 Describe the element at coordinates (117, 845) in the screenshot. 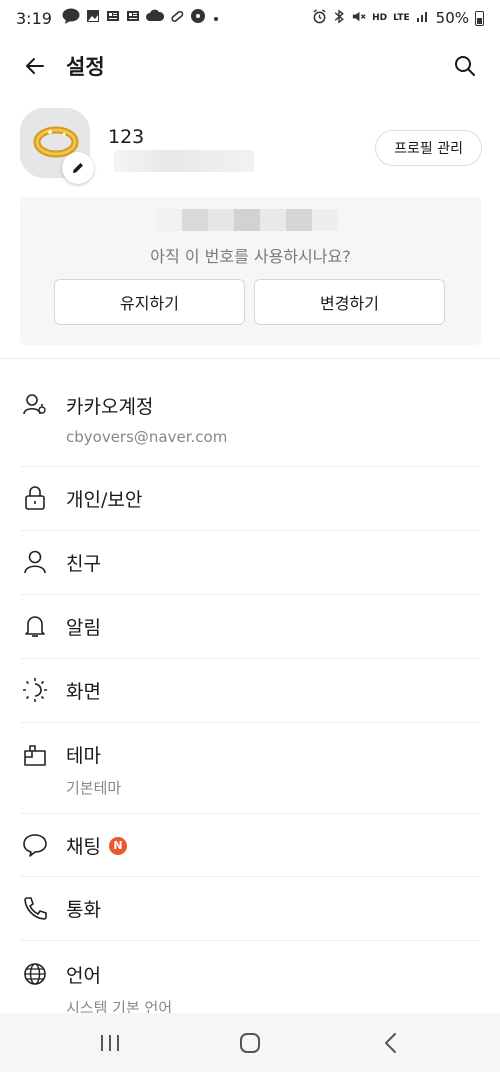

I see `new-badge: N` at that location.